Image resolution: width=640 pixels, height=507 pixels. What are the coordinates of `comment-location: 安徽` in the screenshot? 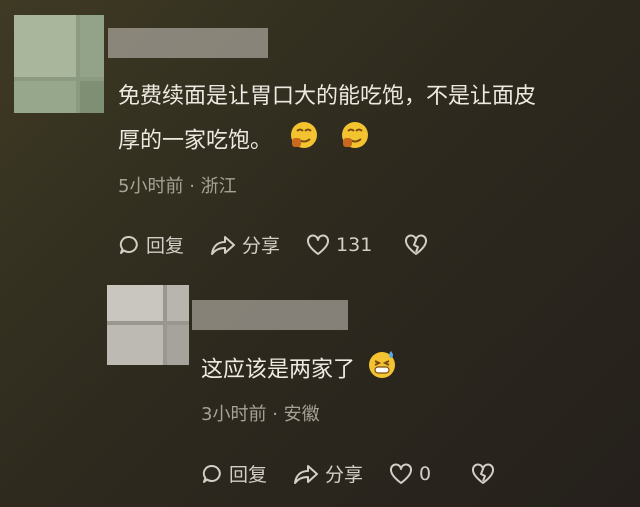 It's located at (301, 414).